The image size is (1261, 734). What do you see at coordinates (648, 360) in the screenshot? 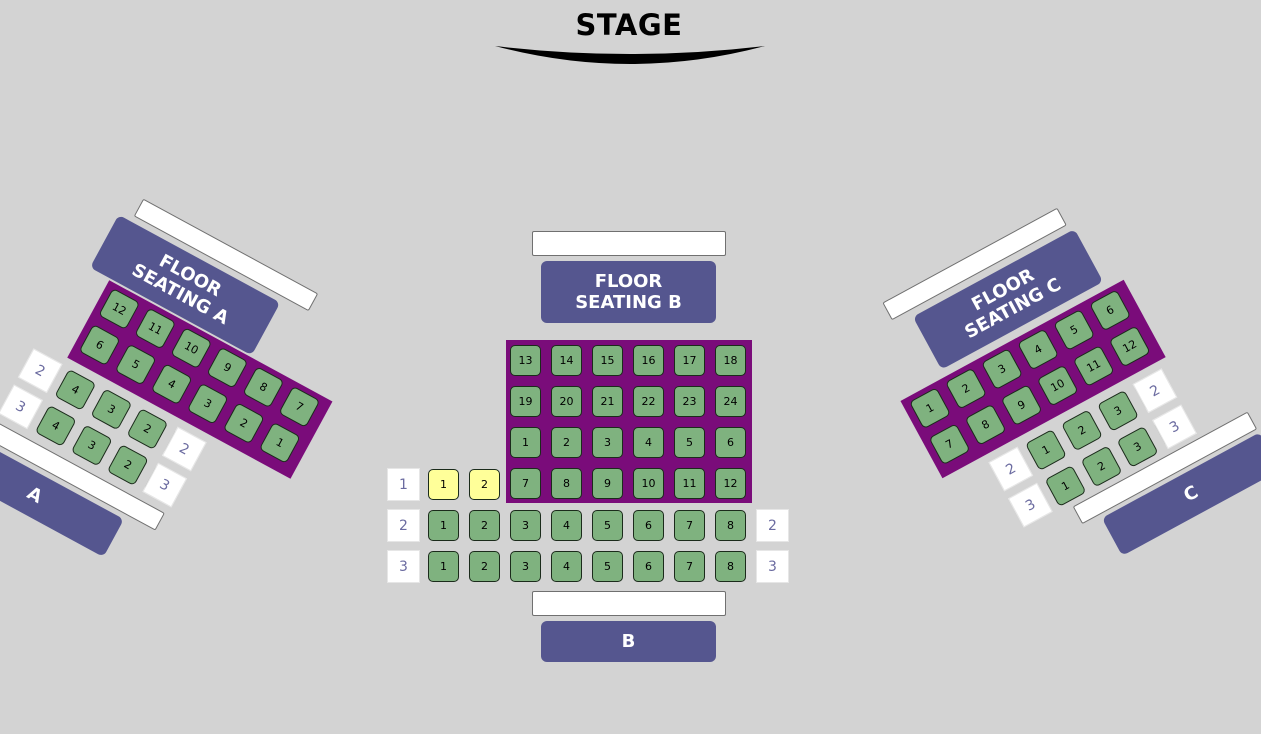
I see `seat: 16` at bounding box center [648, 360].